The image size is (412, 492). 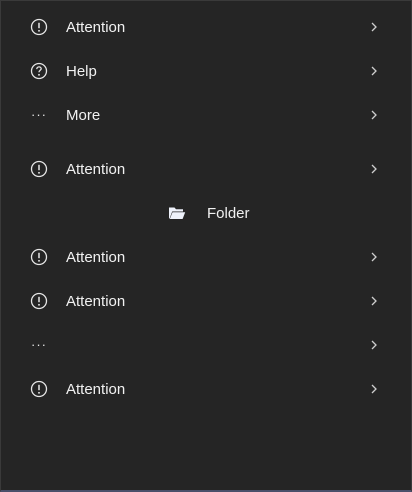 I want to click on menu-item-more: ··· More, so click(x=206, y=115).